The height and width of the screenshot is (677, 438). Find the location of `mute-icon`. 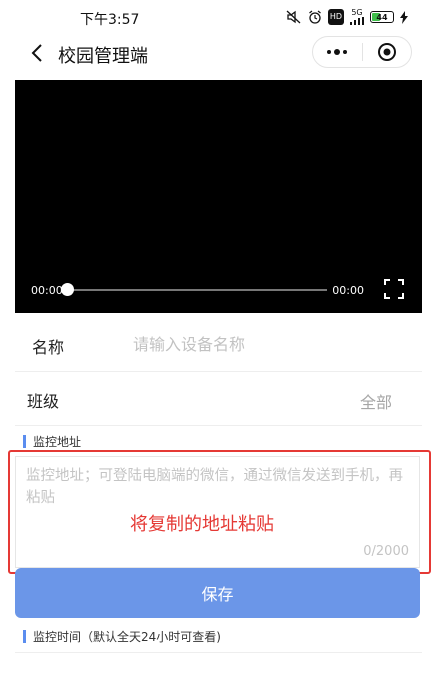

mute-icon is located at coordinates (294, 17).